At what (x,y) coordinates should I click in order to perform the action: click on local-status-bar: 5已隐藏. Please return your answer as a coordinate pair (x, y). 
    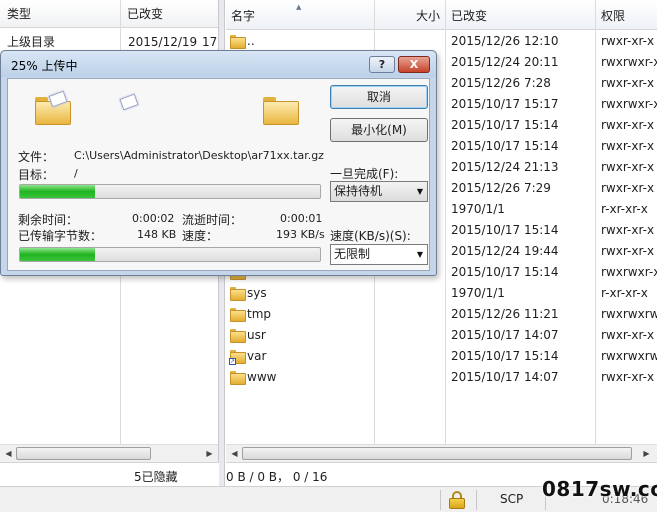
    Looking at the image, I should click on (109, 474).